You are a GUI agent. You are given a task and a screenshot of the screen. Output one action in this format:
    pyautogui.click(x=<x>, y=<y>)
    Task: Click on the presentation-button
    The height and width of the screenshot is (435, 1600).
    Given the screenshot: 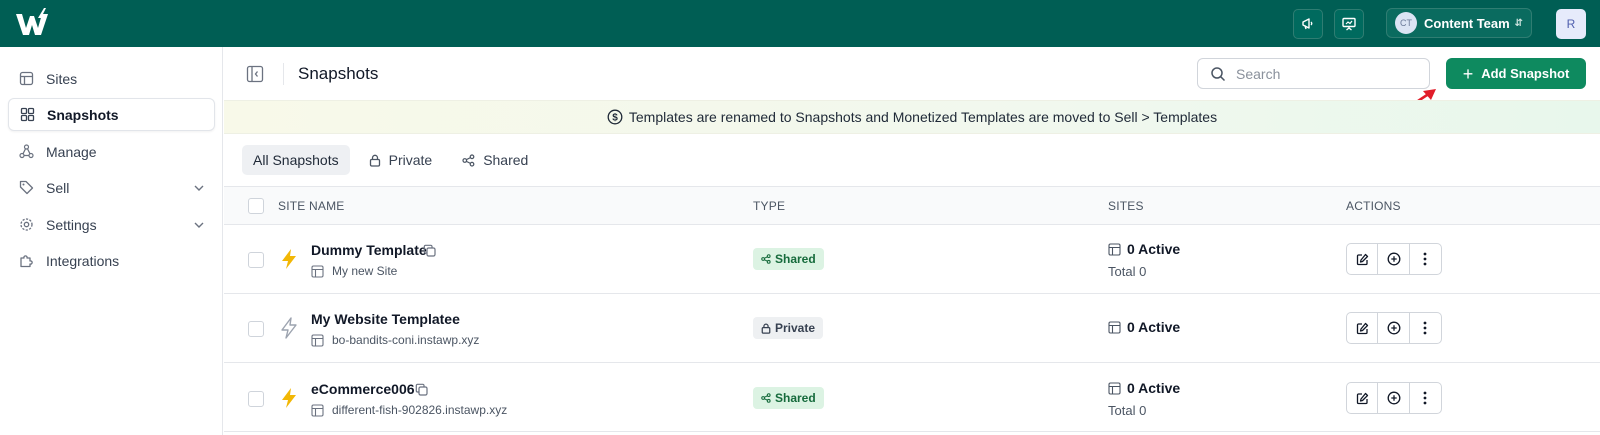 What is the action you would take?
    pyautogui.click(x=1349, y=24)
    